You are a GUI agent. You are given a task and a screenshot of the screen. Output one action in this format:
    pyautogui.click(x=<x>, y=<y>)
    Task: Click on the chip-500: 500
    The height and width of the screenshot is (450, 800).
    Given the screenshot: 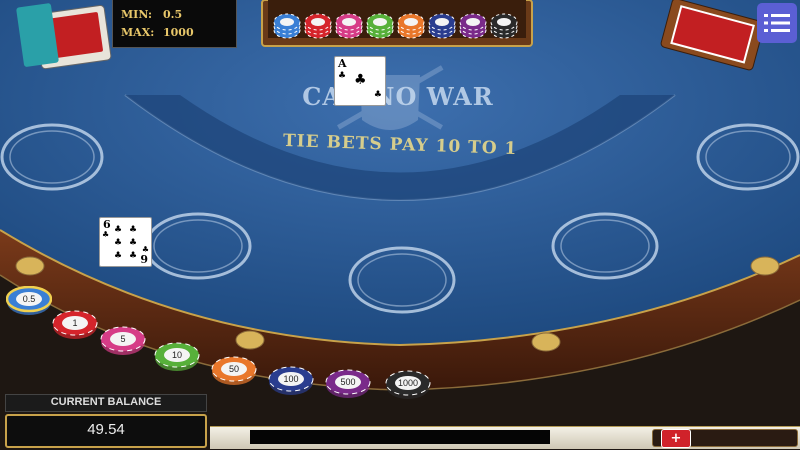 What is the action you would take?
    pyautogui.click(x=348, y=384)
    